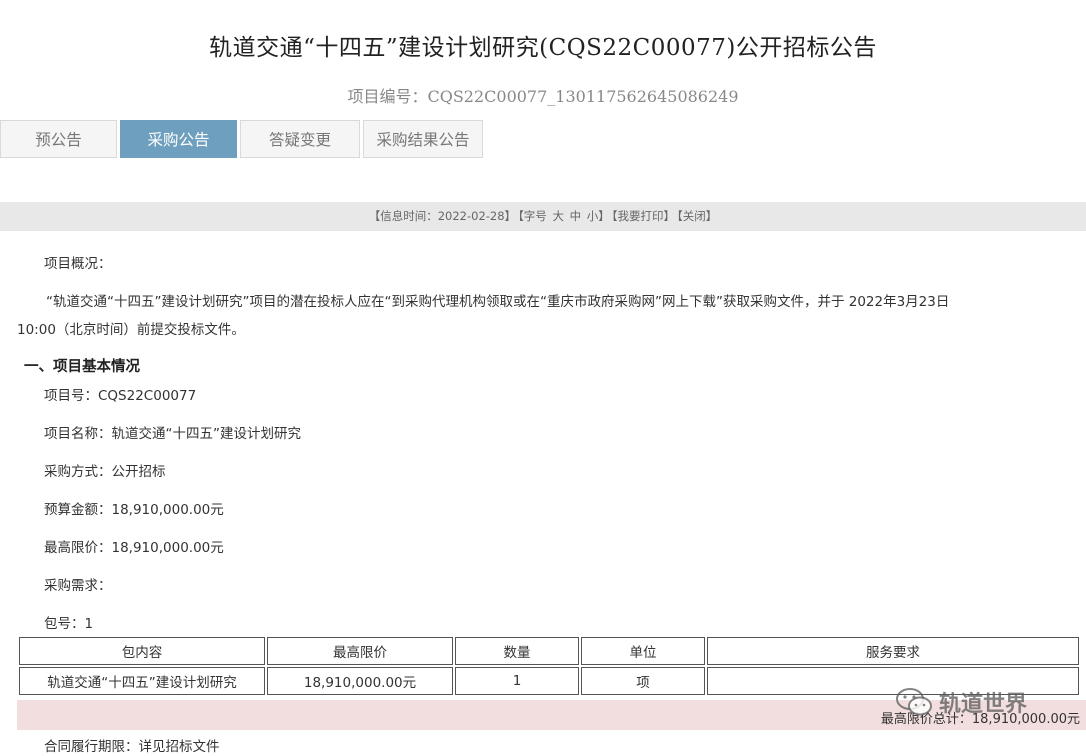 This screenshot has width=1086, height=756. Describe the element at coordinates (360, 651) in the screenshot. I see `header-max-price: 最高限价` at that location.